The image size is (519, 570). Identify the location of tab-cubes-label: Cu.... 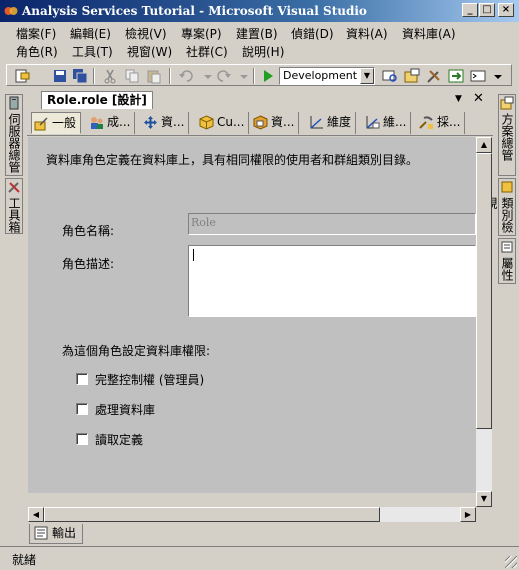
(231, 122).